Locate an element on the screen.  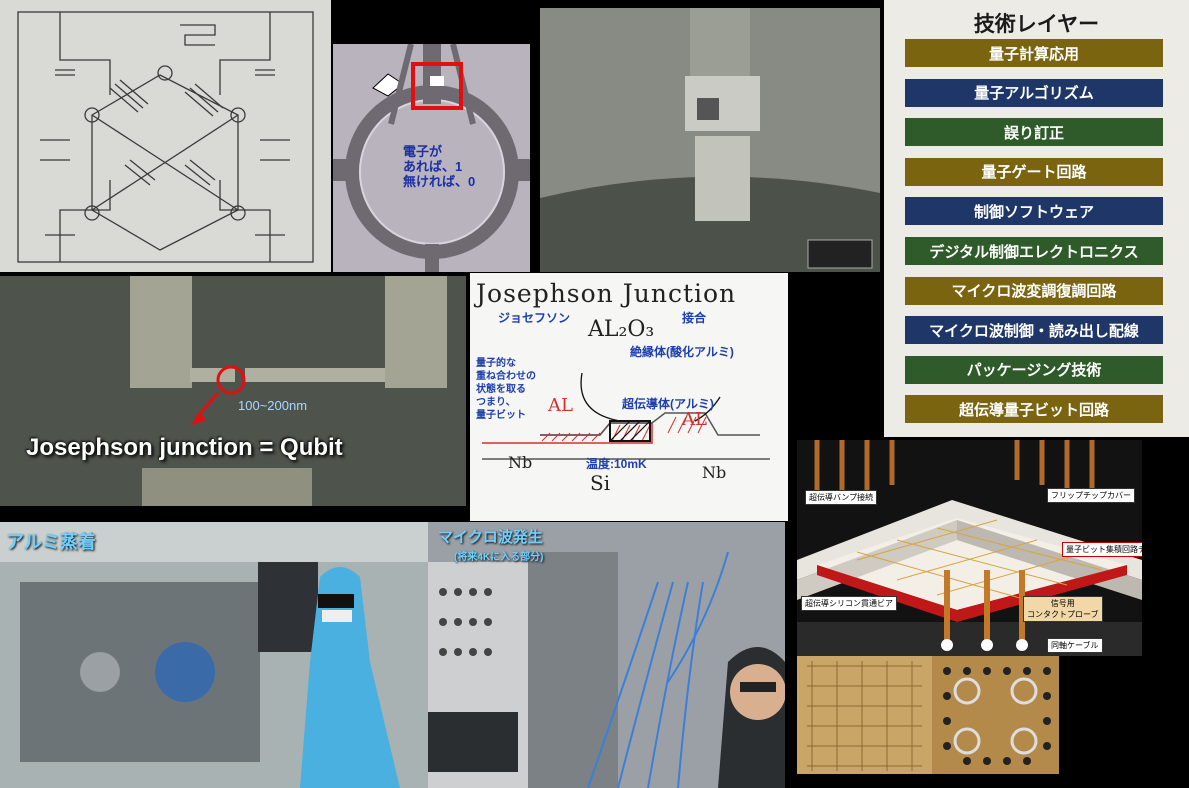
junction-title: Josephson junction = Qubit is located at coordinates (184, 447).